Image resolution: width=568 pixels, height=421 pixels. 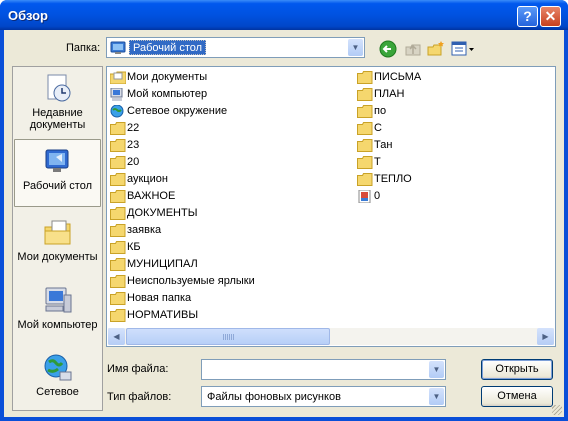 What do you see at coordinates (235, 47) in the screenshot?
I see `look-in-dropdown: Рабочий стол ▼` at bounding box center [235, 47].